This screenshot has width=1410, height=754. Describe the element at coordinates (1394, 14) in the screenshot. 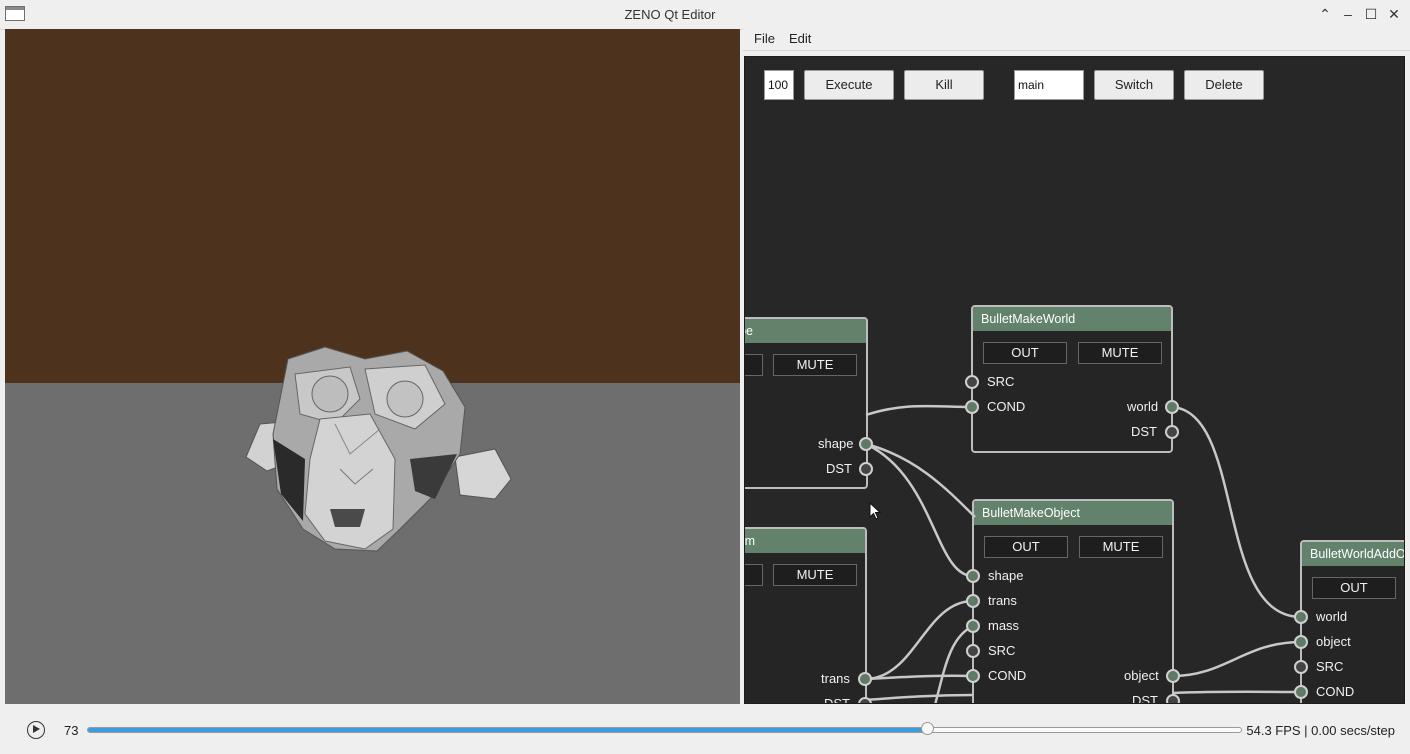

I see `close-icon: ✕` at that location.